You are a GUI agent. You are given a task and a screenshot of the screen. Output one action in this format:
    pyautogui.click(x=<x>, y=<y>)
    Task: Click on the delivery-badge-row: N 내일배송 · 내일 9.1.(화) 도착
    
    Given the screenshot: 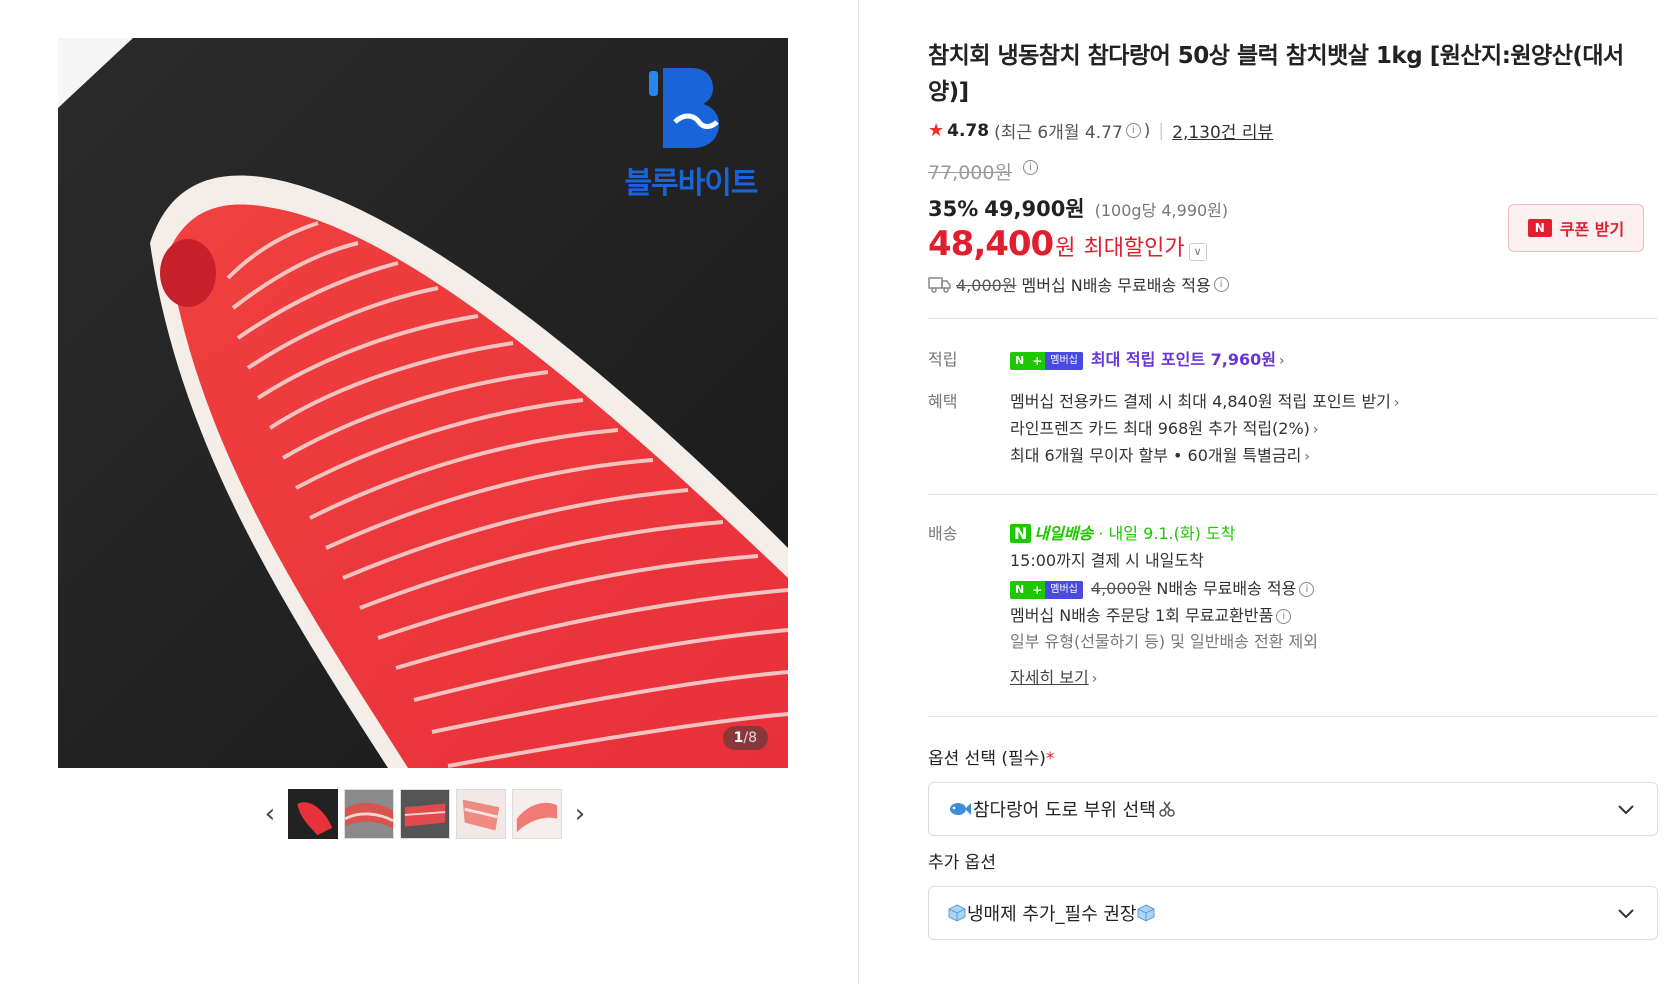 What is the action you would take?
    pyautogui.click(x=1122, y=532)
    